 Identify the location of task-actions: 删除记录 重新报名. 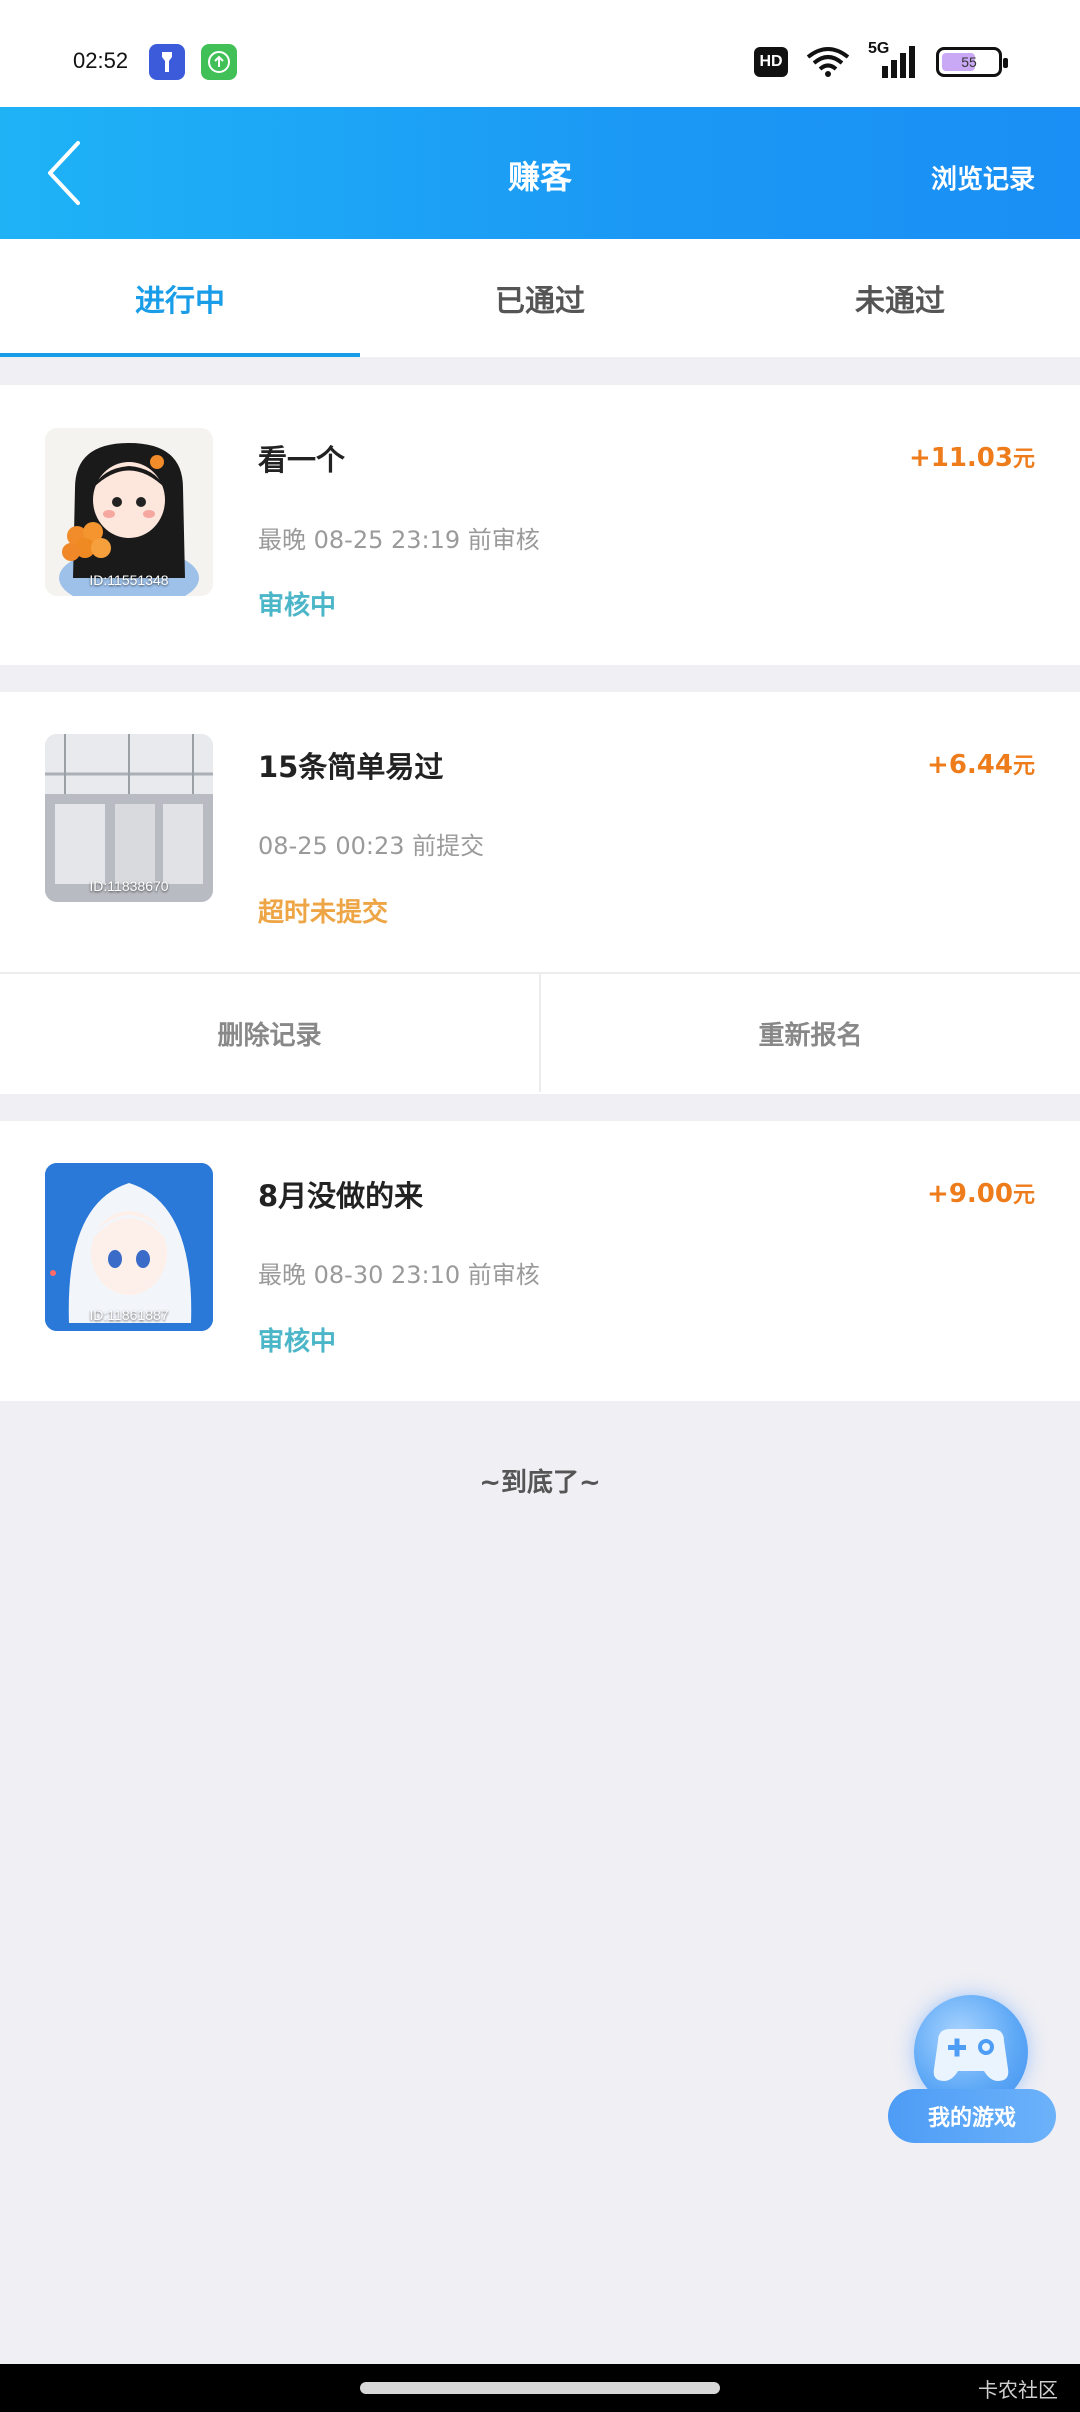
(540, 1032).